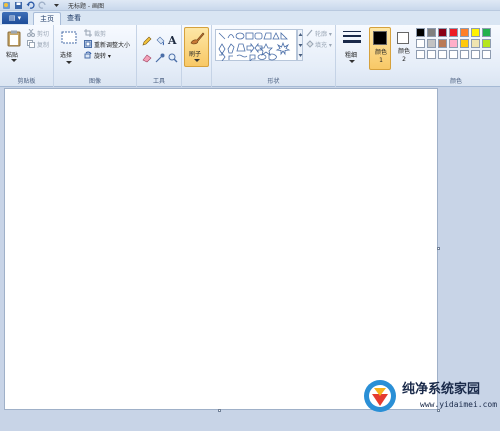  What do you see at coordinates (455, 81) in the screenshot?
I see `colors-group-label: 颜色` at bounding box center [455, 81].